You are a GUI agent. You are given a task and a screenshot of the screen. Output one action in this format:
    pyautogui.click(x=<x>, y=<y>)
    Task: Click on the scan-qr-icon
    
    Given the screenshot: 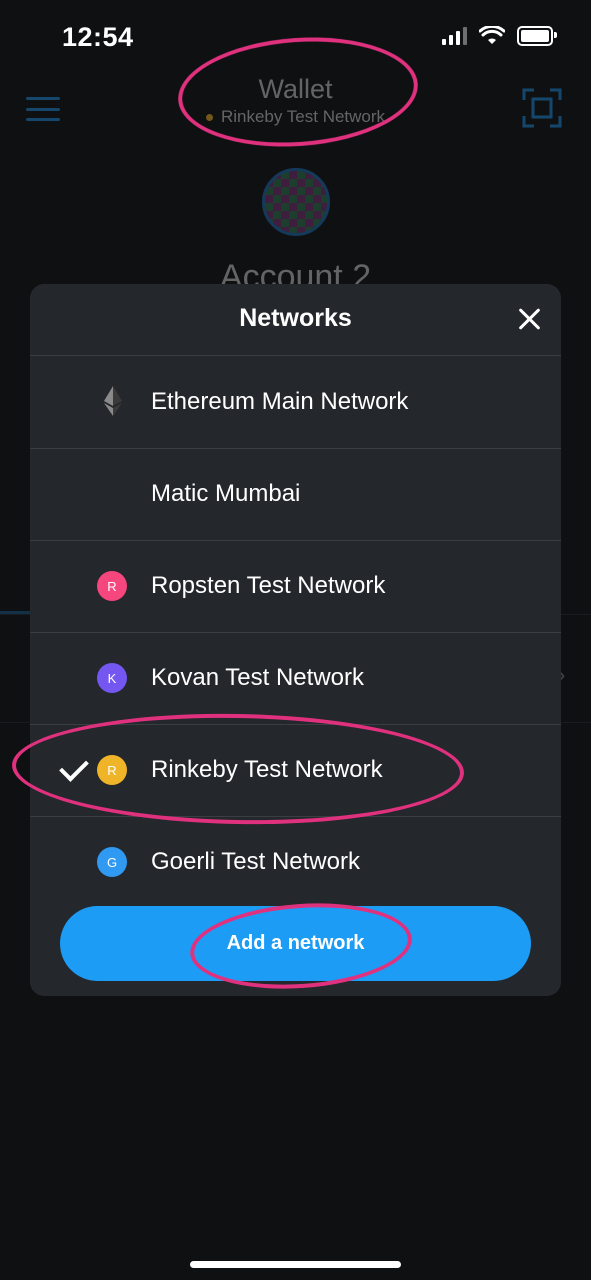 What is the action you would take?
    pyautogui.click(x=542, y=108)
    